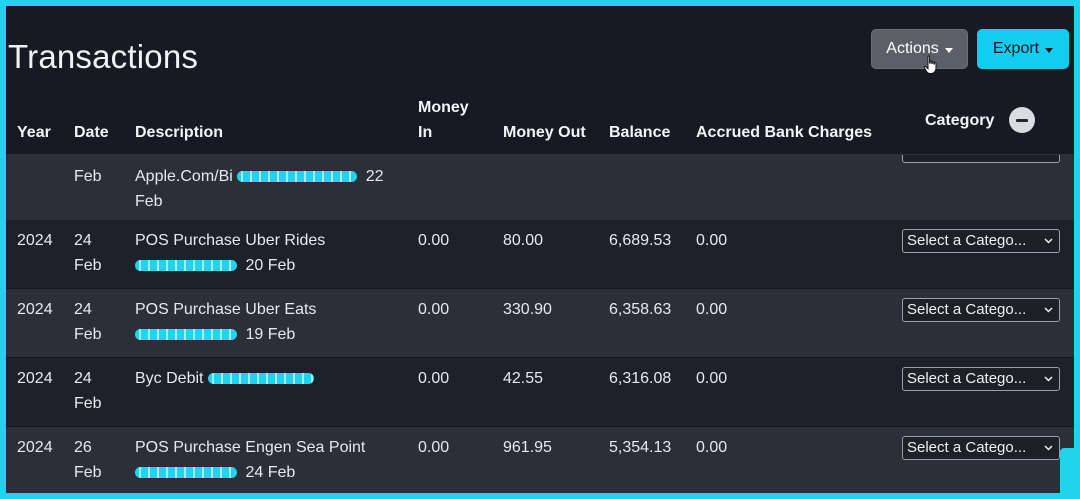 The width and height of the screenshot is (1080, 499). I want to click on description-suffix: 24 Feb, so click(270, 472).